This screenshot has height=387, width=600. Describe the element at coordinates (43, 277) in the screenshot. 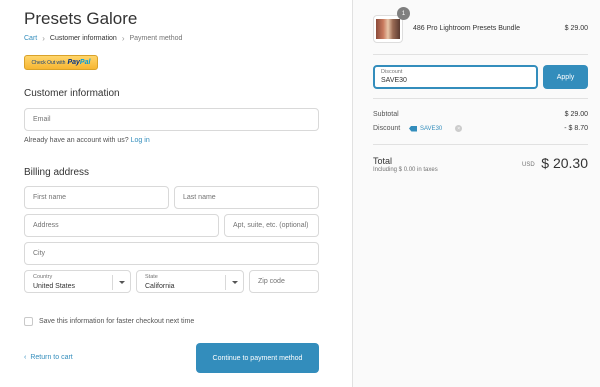

I see `country-label: Country` at that location.